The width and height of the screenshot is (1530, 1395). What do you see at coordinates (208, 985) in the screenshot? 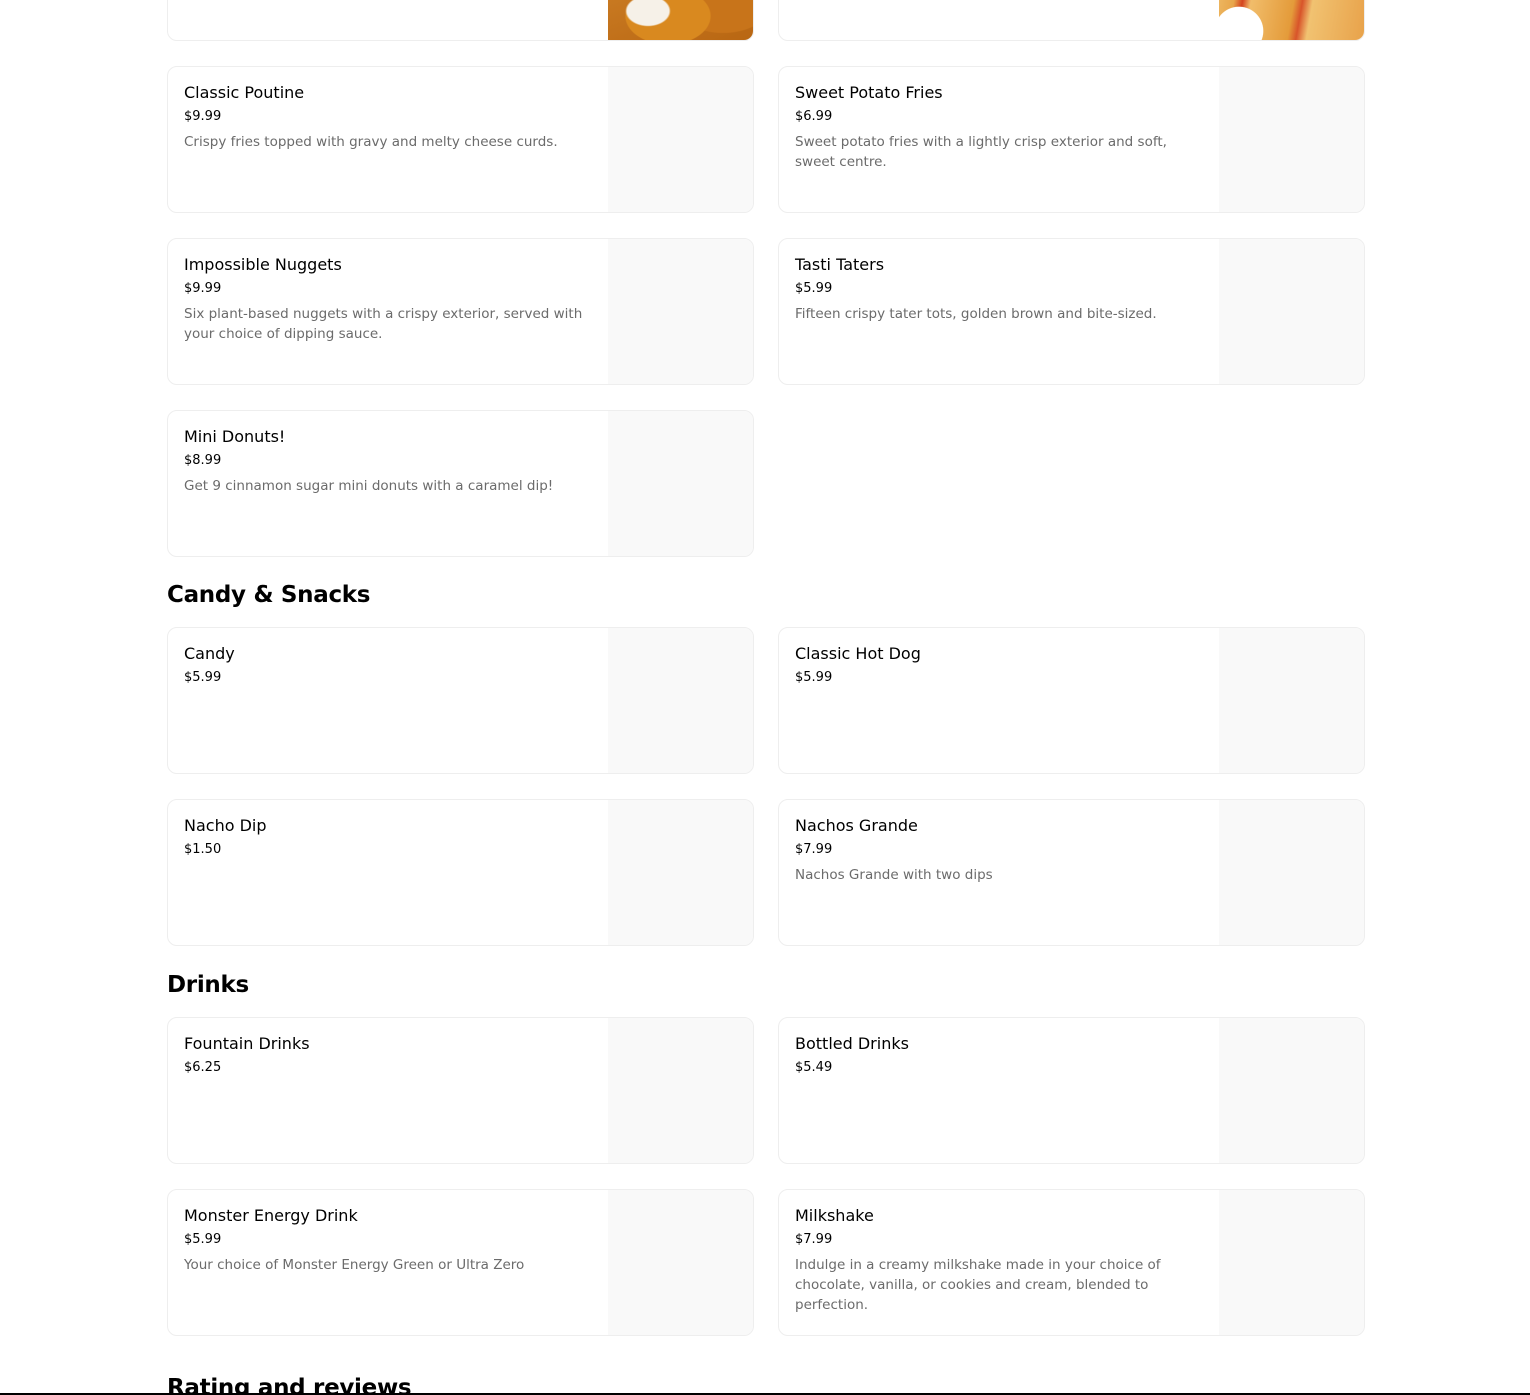
I see `section-title-drinks: Drinks` at bounding box center [208, 985].